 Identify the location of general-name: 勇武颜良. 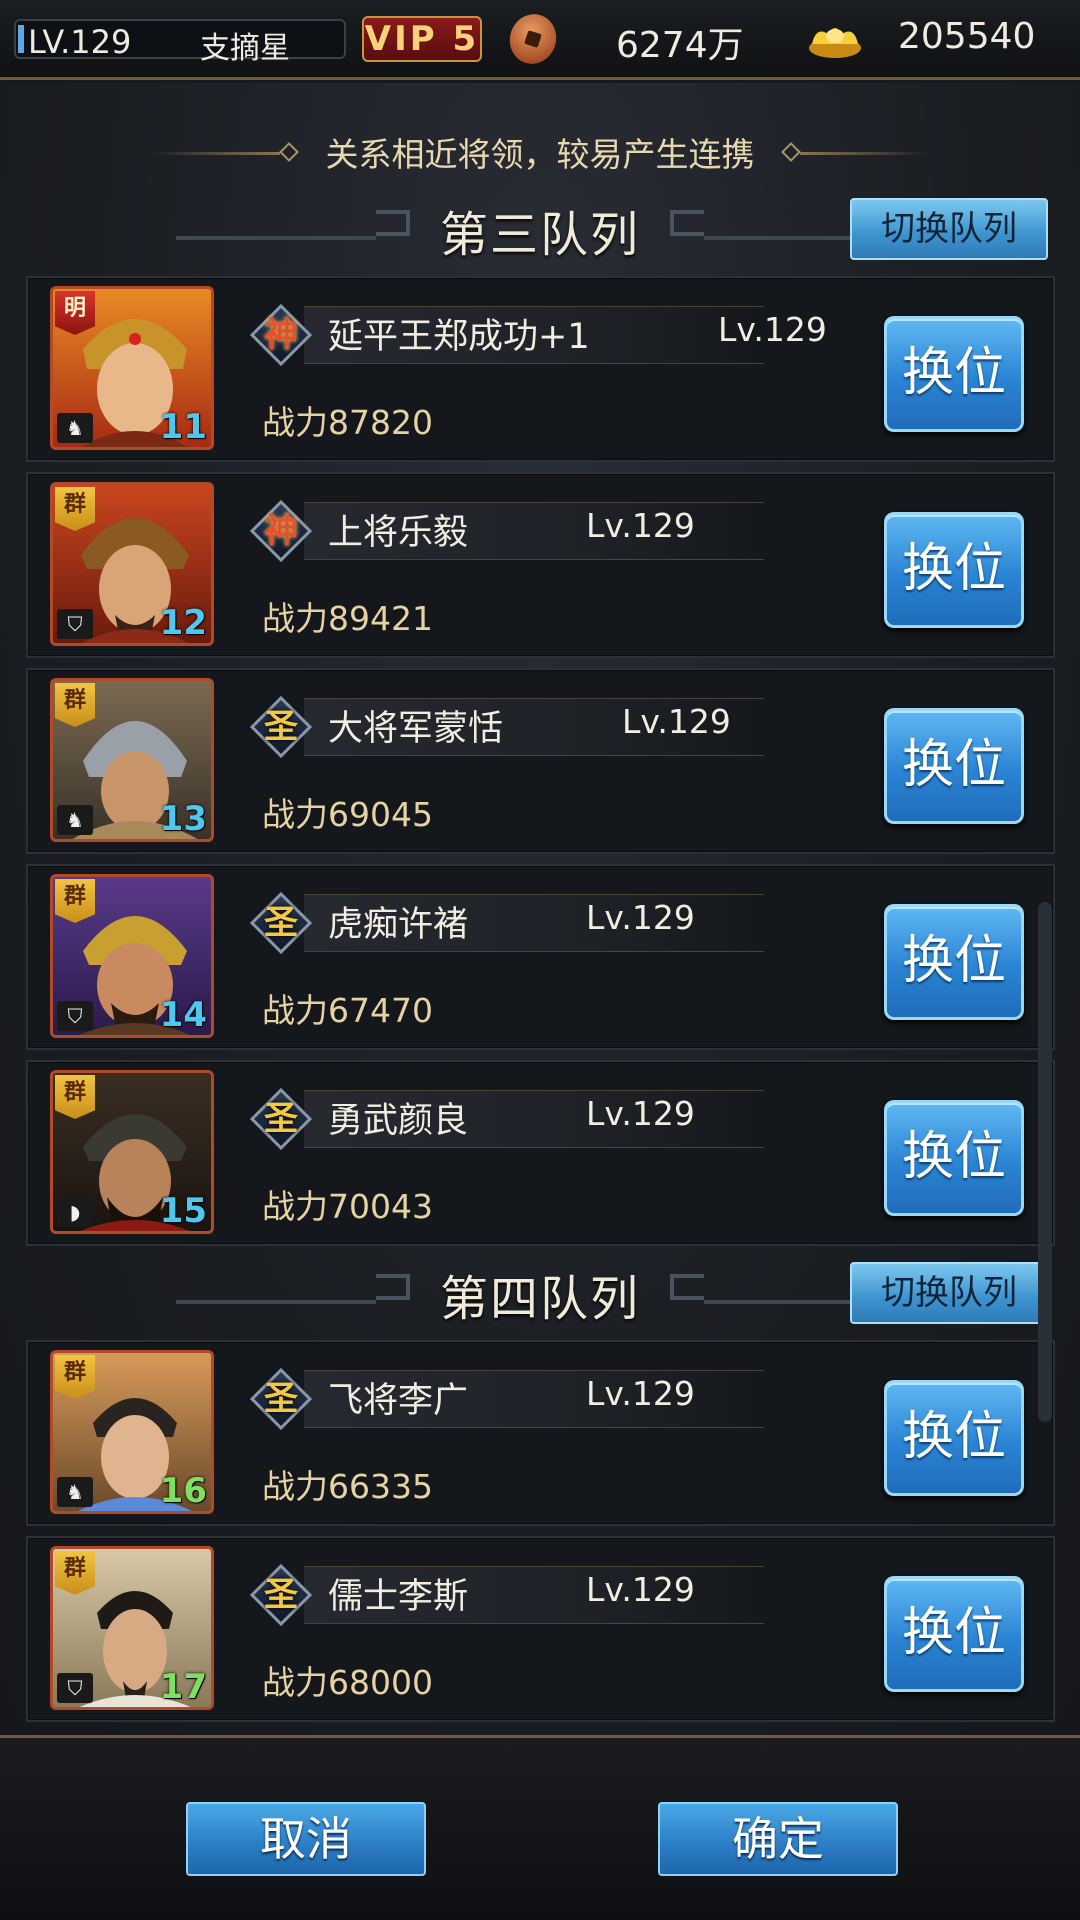
(398, 1121).